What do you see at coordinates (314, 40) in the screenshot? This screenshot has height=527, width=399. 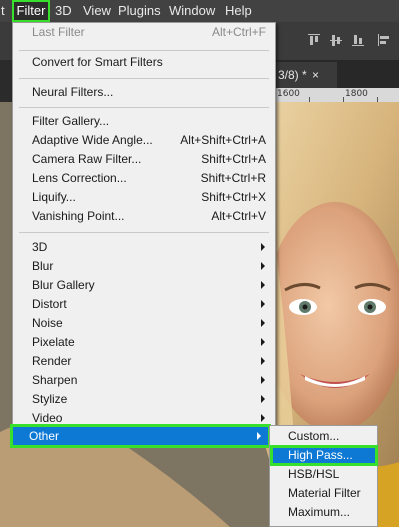 I see `align-top-icon` at bounding box center [314, 40].